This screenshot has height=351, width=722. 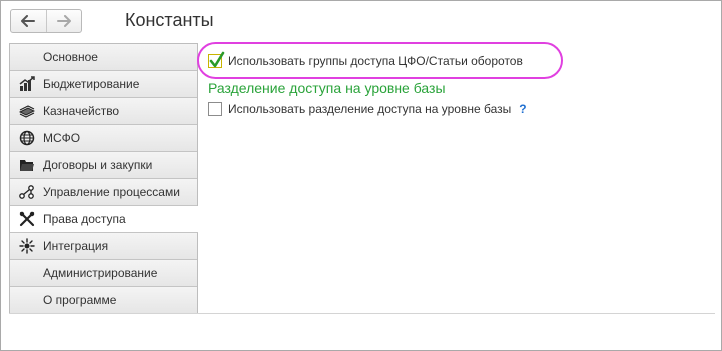 What do you see at coordinates (27, 165) in the screenshot?
I see `folder-icon` at bounding box center [27, 165].